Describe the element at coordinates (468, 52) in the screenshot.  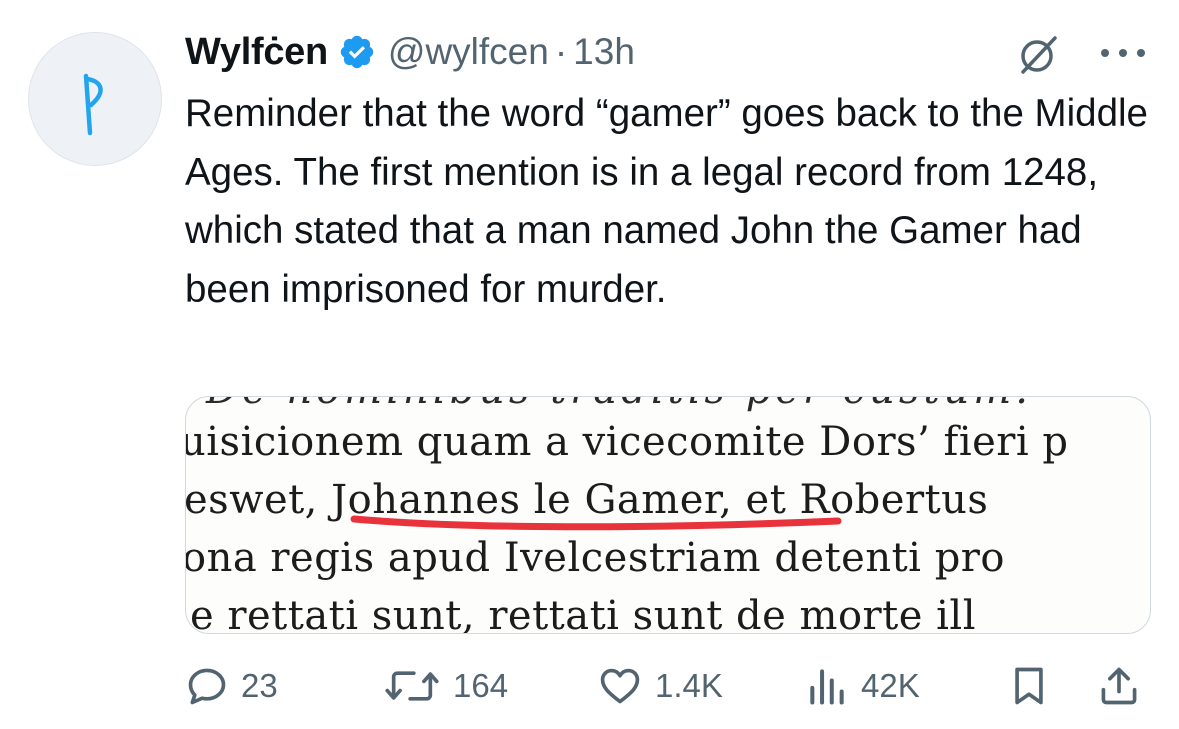
I see `author-handle: @wylfcen` at that location.